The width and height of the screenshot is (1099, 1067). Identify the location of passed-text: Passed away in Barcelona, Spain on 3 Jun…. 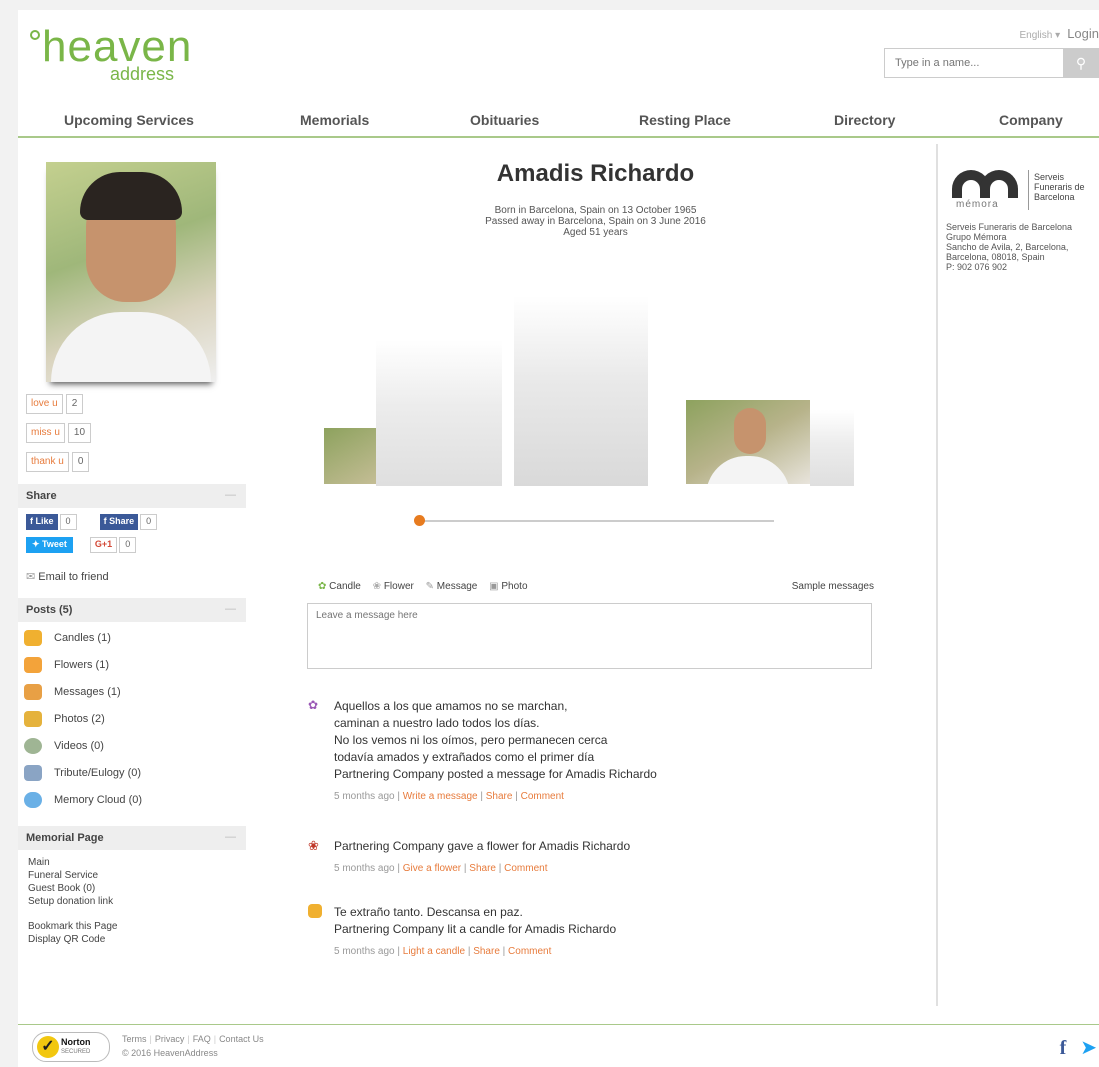
(595, 221).